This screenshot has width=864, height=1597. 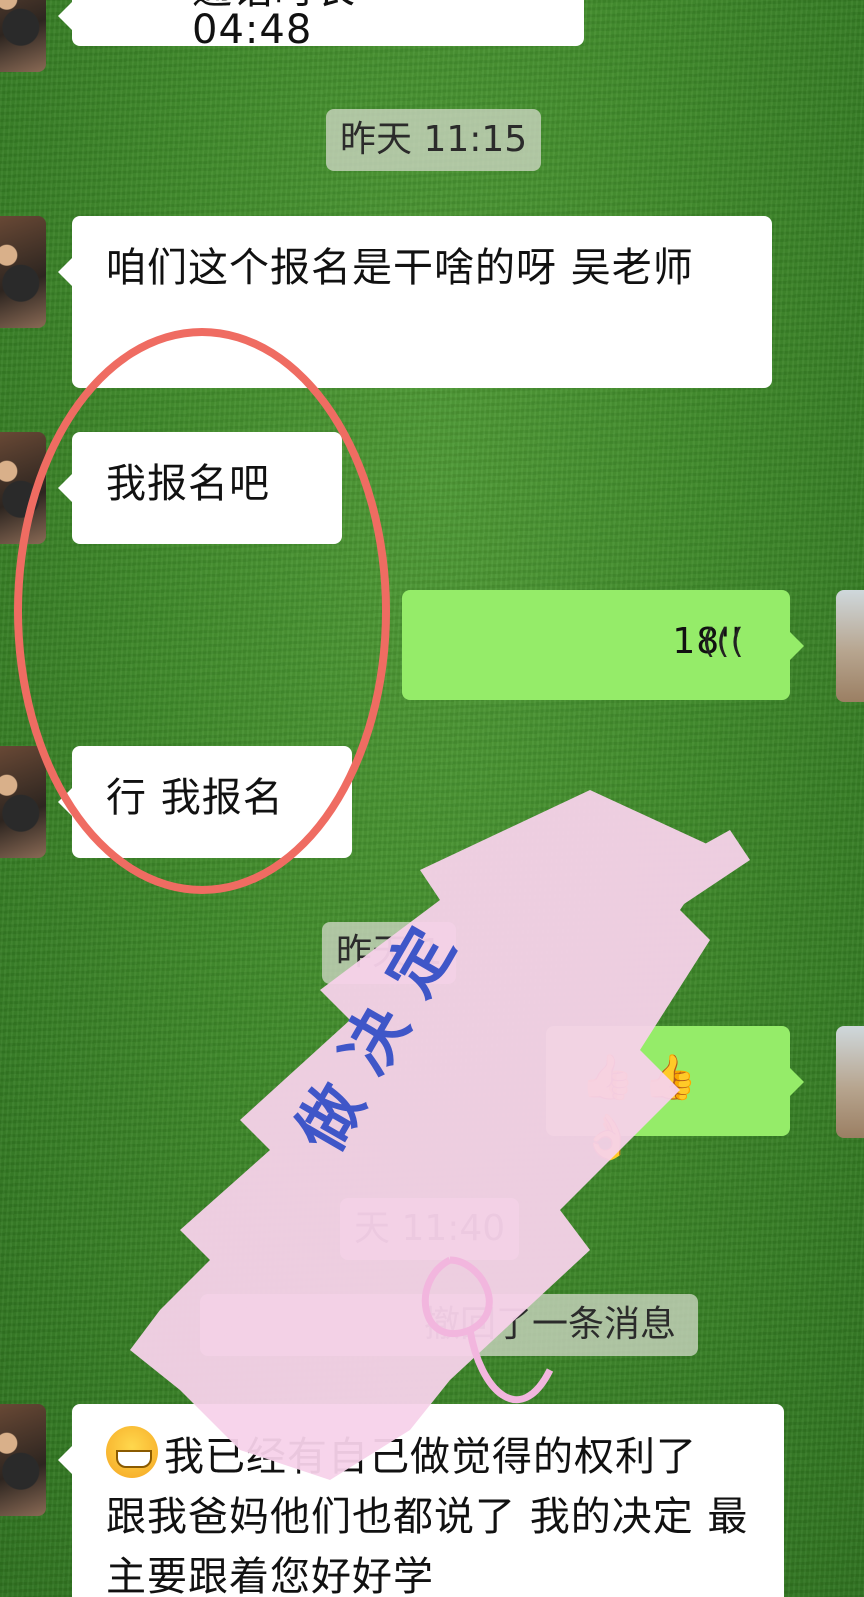 I want to click on emoji-message-bubble: 👍👍👌, so click(x=675, y=1094).